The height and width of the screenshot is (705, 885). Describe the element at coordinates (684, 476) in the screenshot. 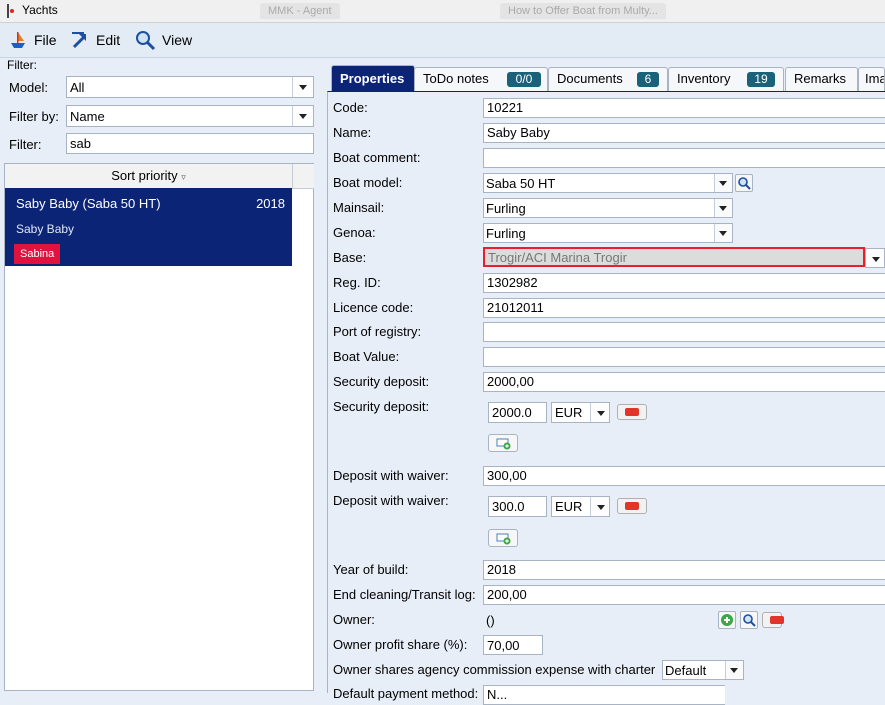

I see `deposit-with-waiver-field: 300,00` at that location.